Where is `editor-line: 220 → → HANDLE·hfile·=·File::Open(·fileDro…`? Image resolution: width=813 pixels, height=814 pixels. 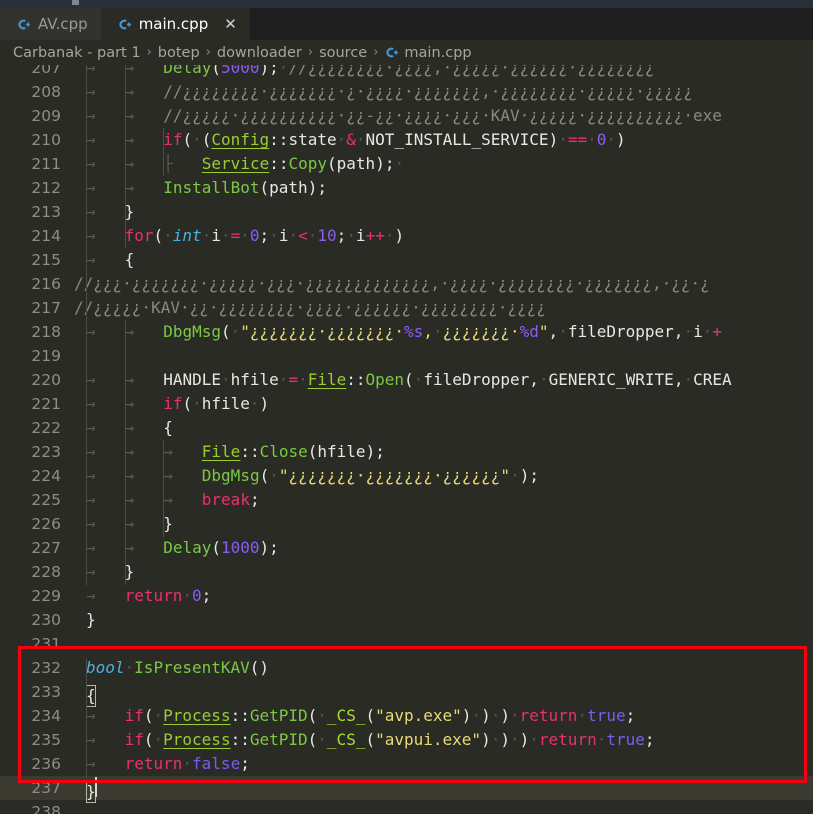 editor-line: 220 → → HANDLE·hfile·=·File::Open(·fileDro… is located at coordinates (406, 380).